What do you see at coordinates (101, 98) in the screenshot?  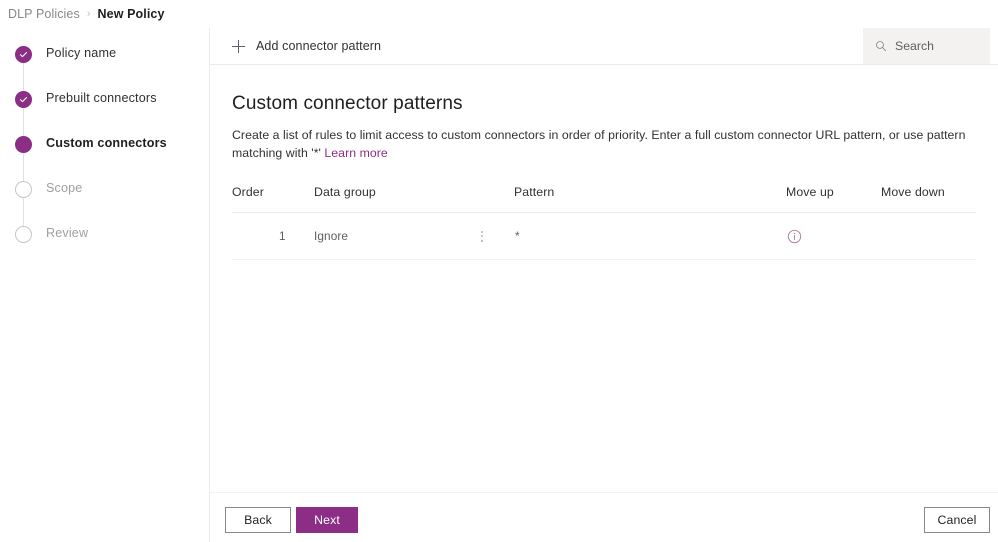 I see `wizard-step-label: Prebuilt connectors` at bounding box center [101, 98].